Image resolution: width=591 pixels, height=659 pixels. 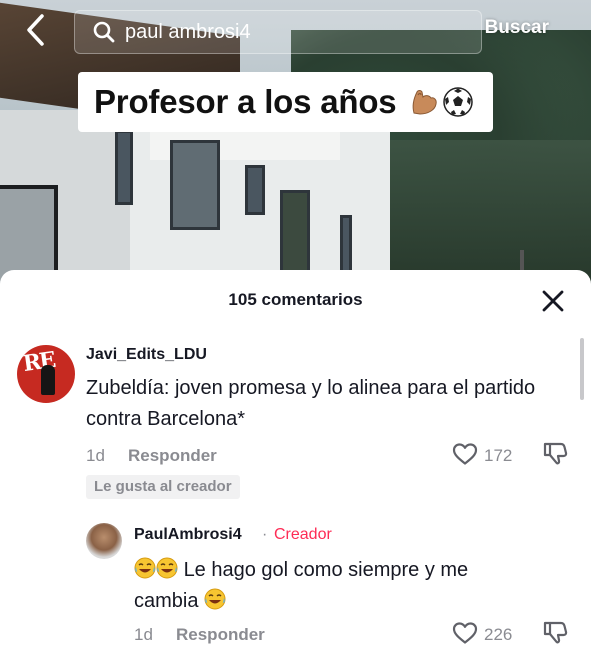 I want to click on comment-time: 1d, so click(x=95, y=455).